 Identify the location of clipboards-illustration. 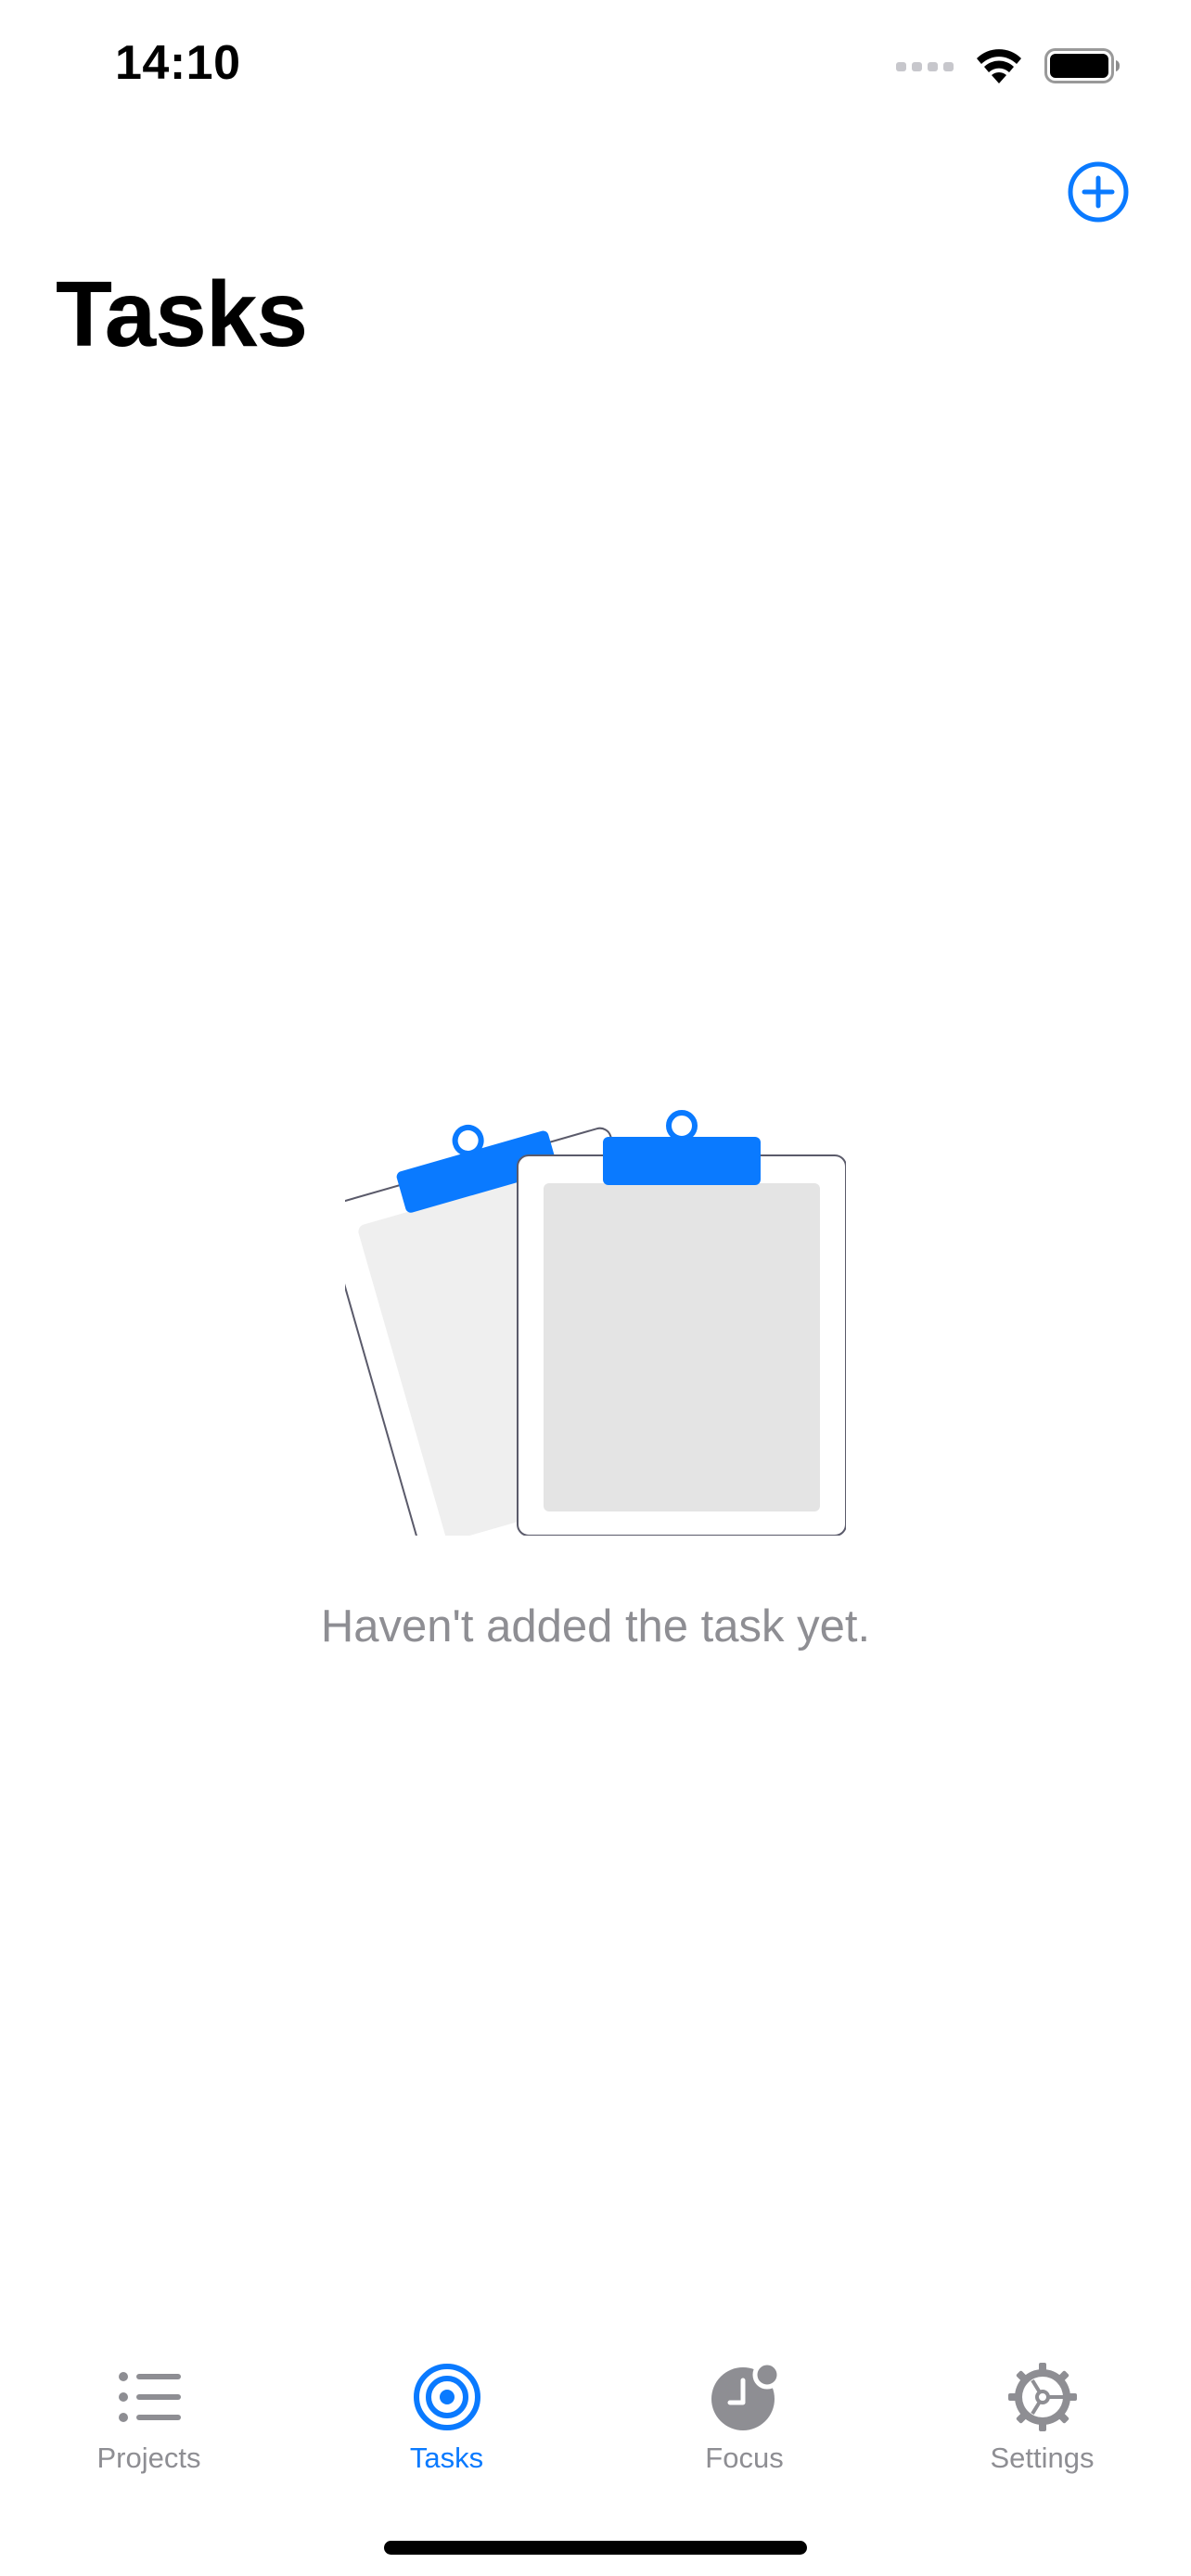
(595, 1323).